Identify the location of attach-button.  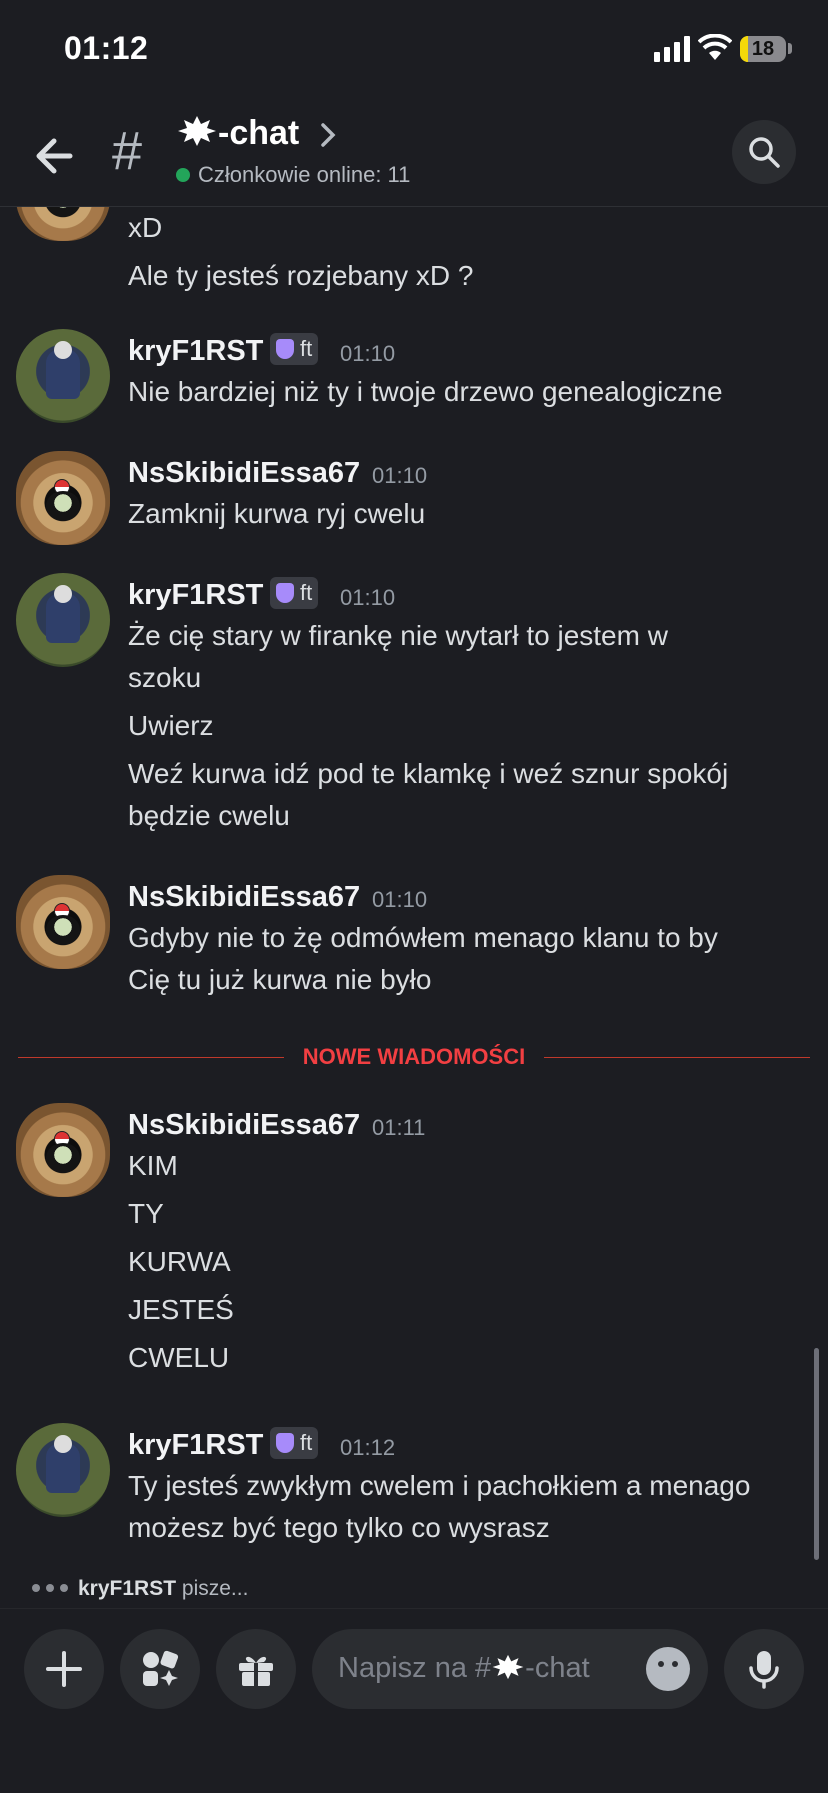
(64, 1669).